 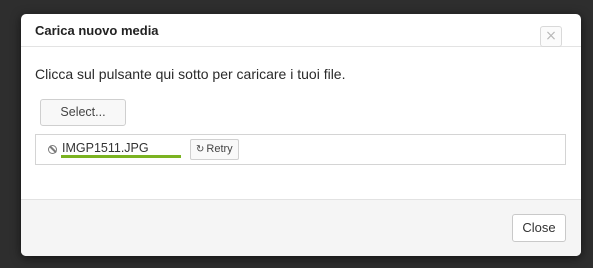 I want to click on close-icon: ×, so click(x=551, y=36).